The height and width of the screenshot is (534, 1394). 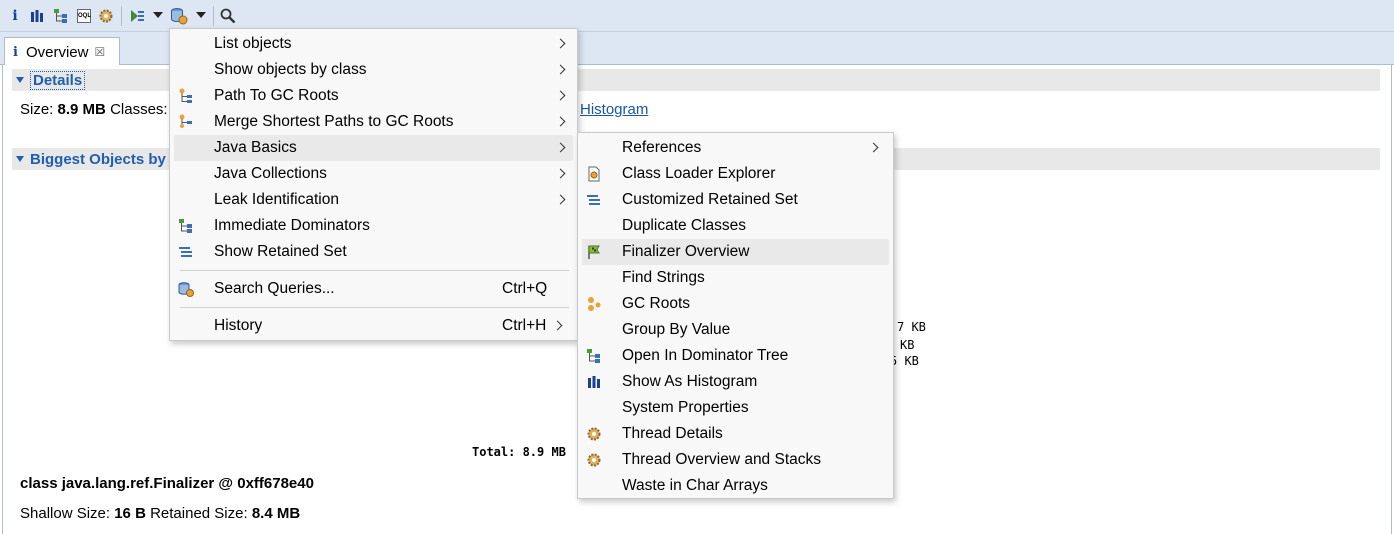 I want to click on submenu-item-duplicate-classes: Duplicate Classes, so click(x=735, y=226).